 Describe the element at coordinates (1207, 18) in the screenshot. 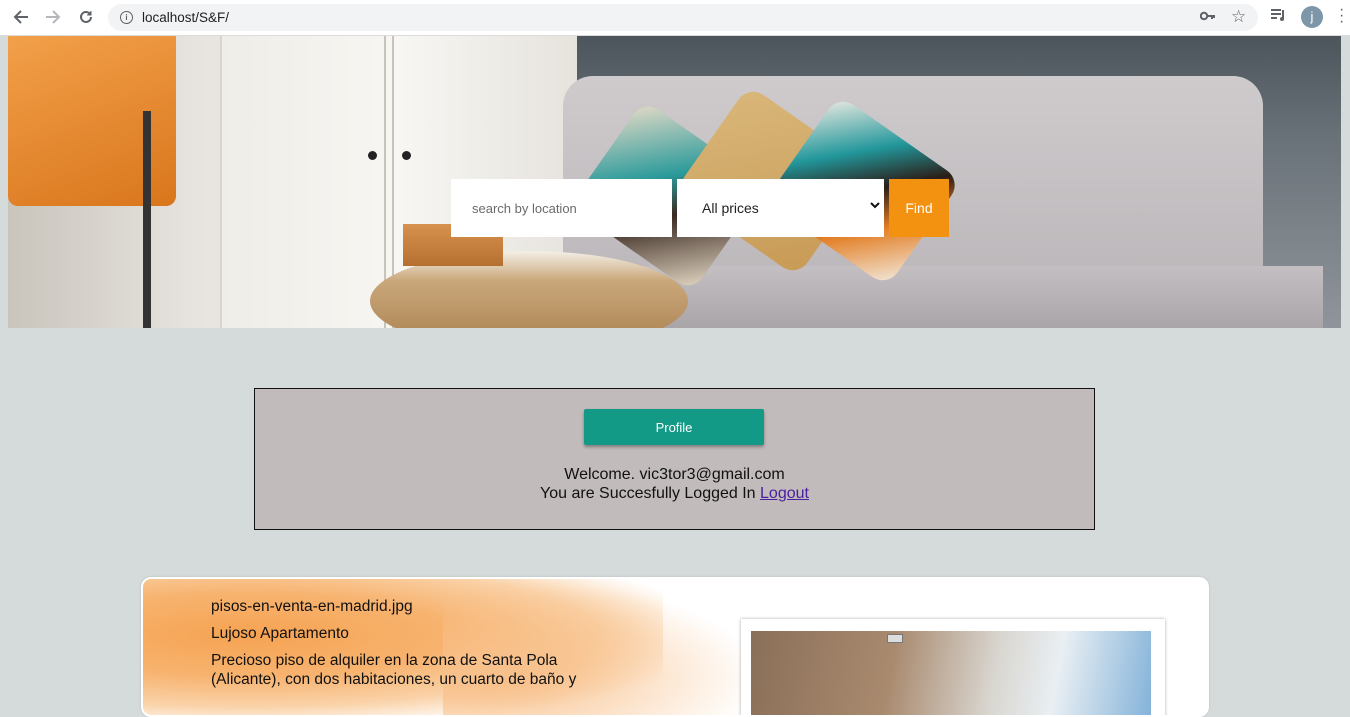

I see `key-icon` at that location.